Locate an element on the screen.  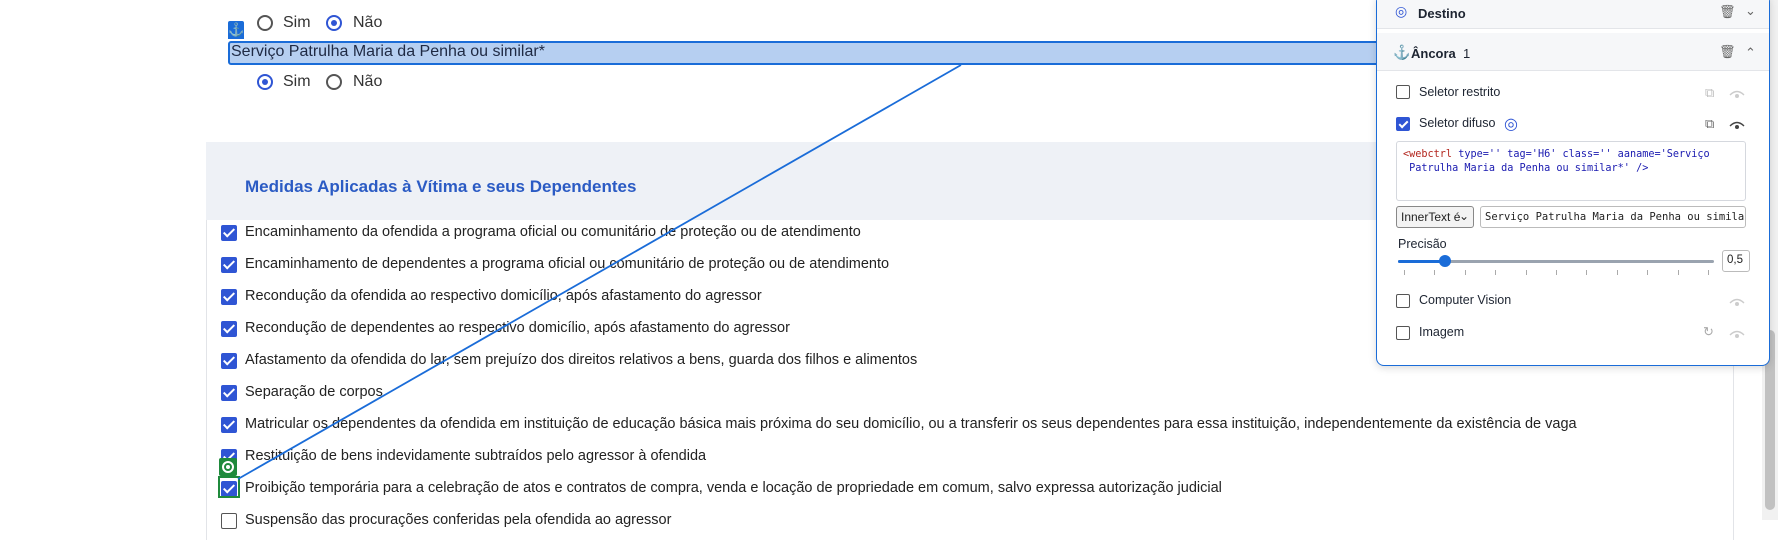
match-mode-value: InnerText é is located at coordinates (1431, 217).